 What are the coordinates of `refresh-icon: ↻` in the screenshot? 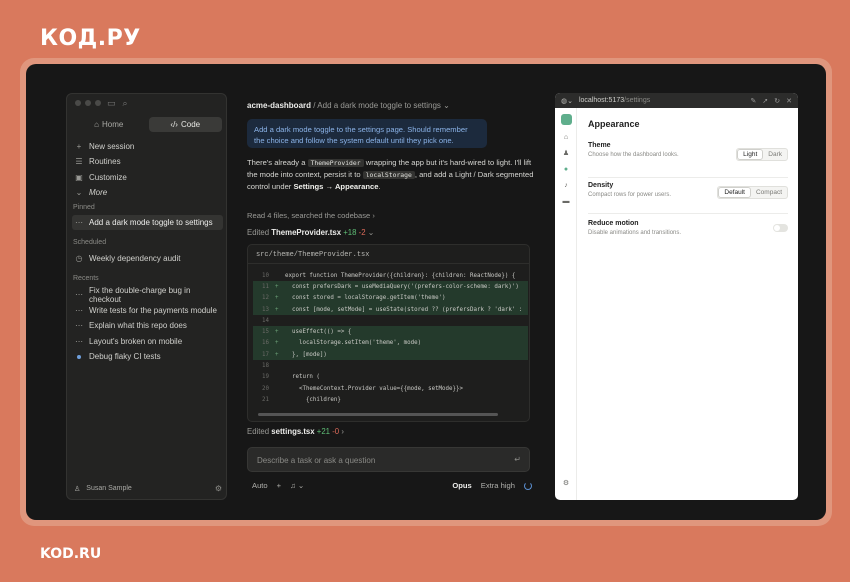 It's located at (777, 101).